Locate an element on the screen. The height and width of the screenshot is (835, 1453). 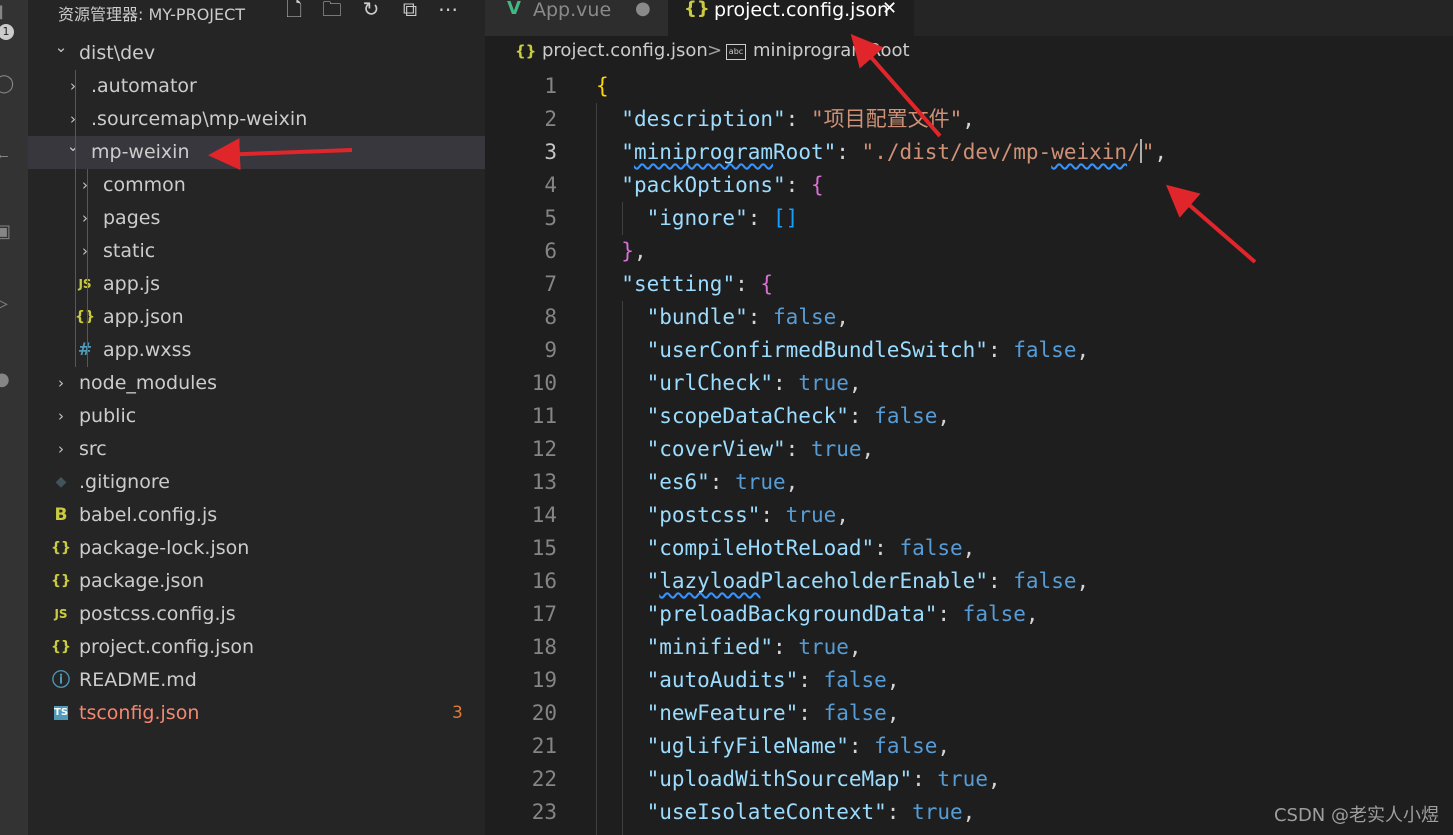
code-line: 8 "bundle": false, is located at coordinates (969, 317).